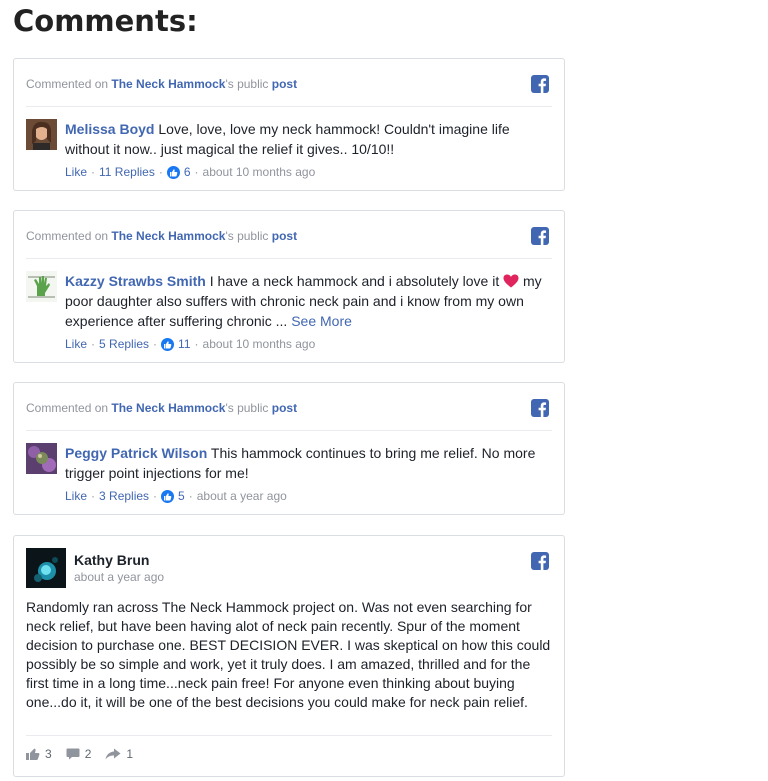 The height and width of the screenshot is (781, 768). Describe the element at coordinates (113, 754) in the screenshot. I see `share-icon` at that location.